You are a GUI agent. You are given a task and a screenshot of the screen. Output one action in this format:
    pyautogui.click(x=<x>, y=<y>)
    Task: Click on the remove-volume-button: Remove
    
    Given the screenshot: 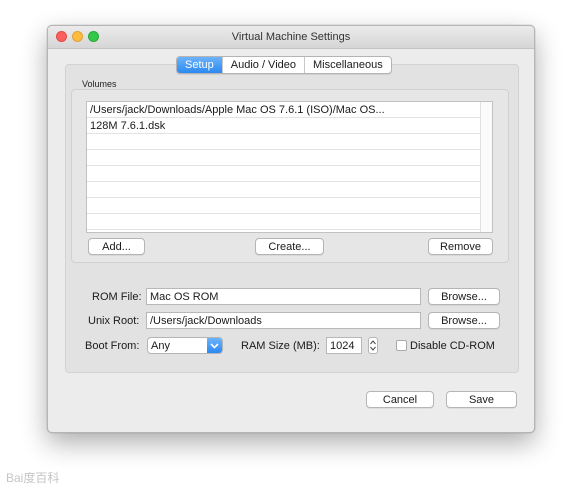 What is the action you would take?
    pyautogui.click(x=460, y=246)
    